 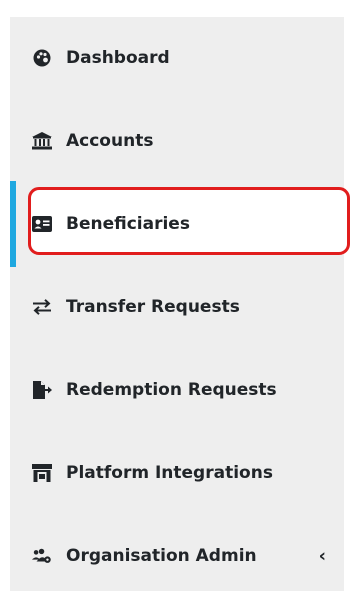 What do you see at coordinates (177, 141) in the screenshot?
I see `sidebar-item-accounts: Accounts` at bounding box center [177, 141].